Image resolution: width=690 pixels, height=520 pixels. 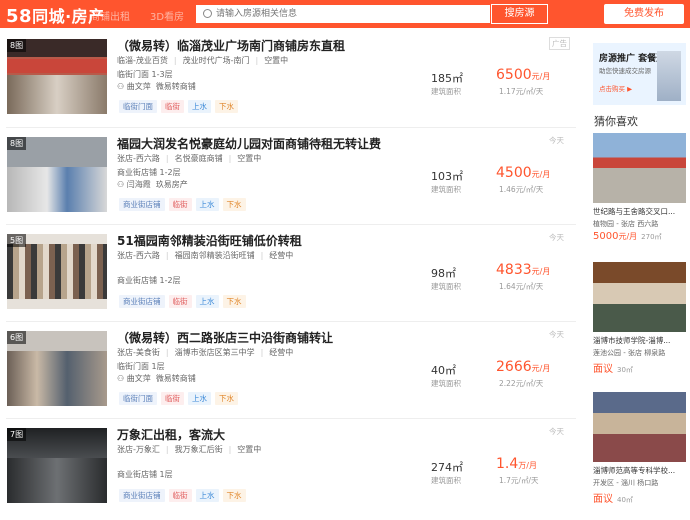 I want to click on listing-title: 万象汇出租，客流大, so click(x=171, y=434).